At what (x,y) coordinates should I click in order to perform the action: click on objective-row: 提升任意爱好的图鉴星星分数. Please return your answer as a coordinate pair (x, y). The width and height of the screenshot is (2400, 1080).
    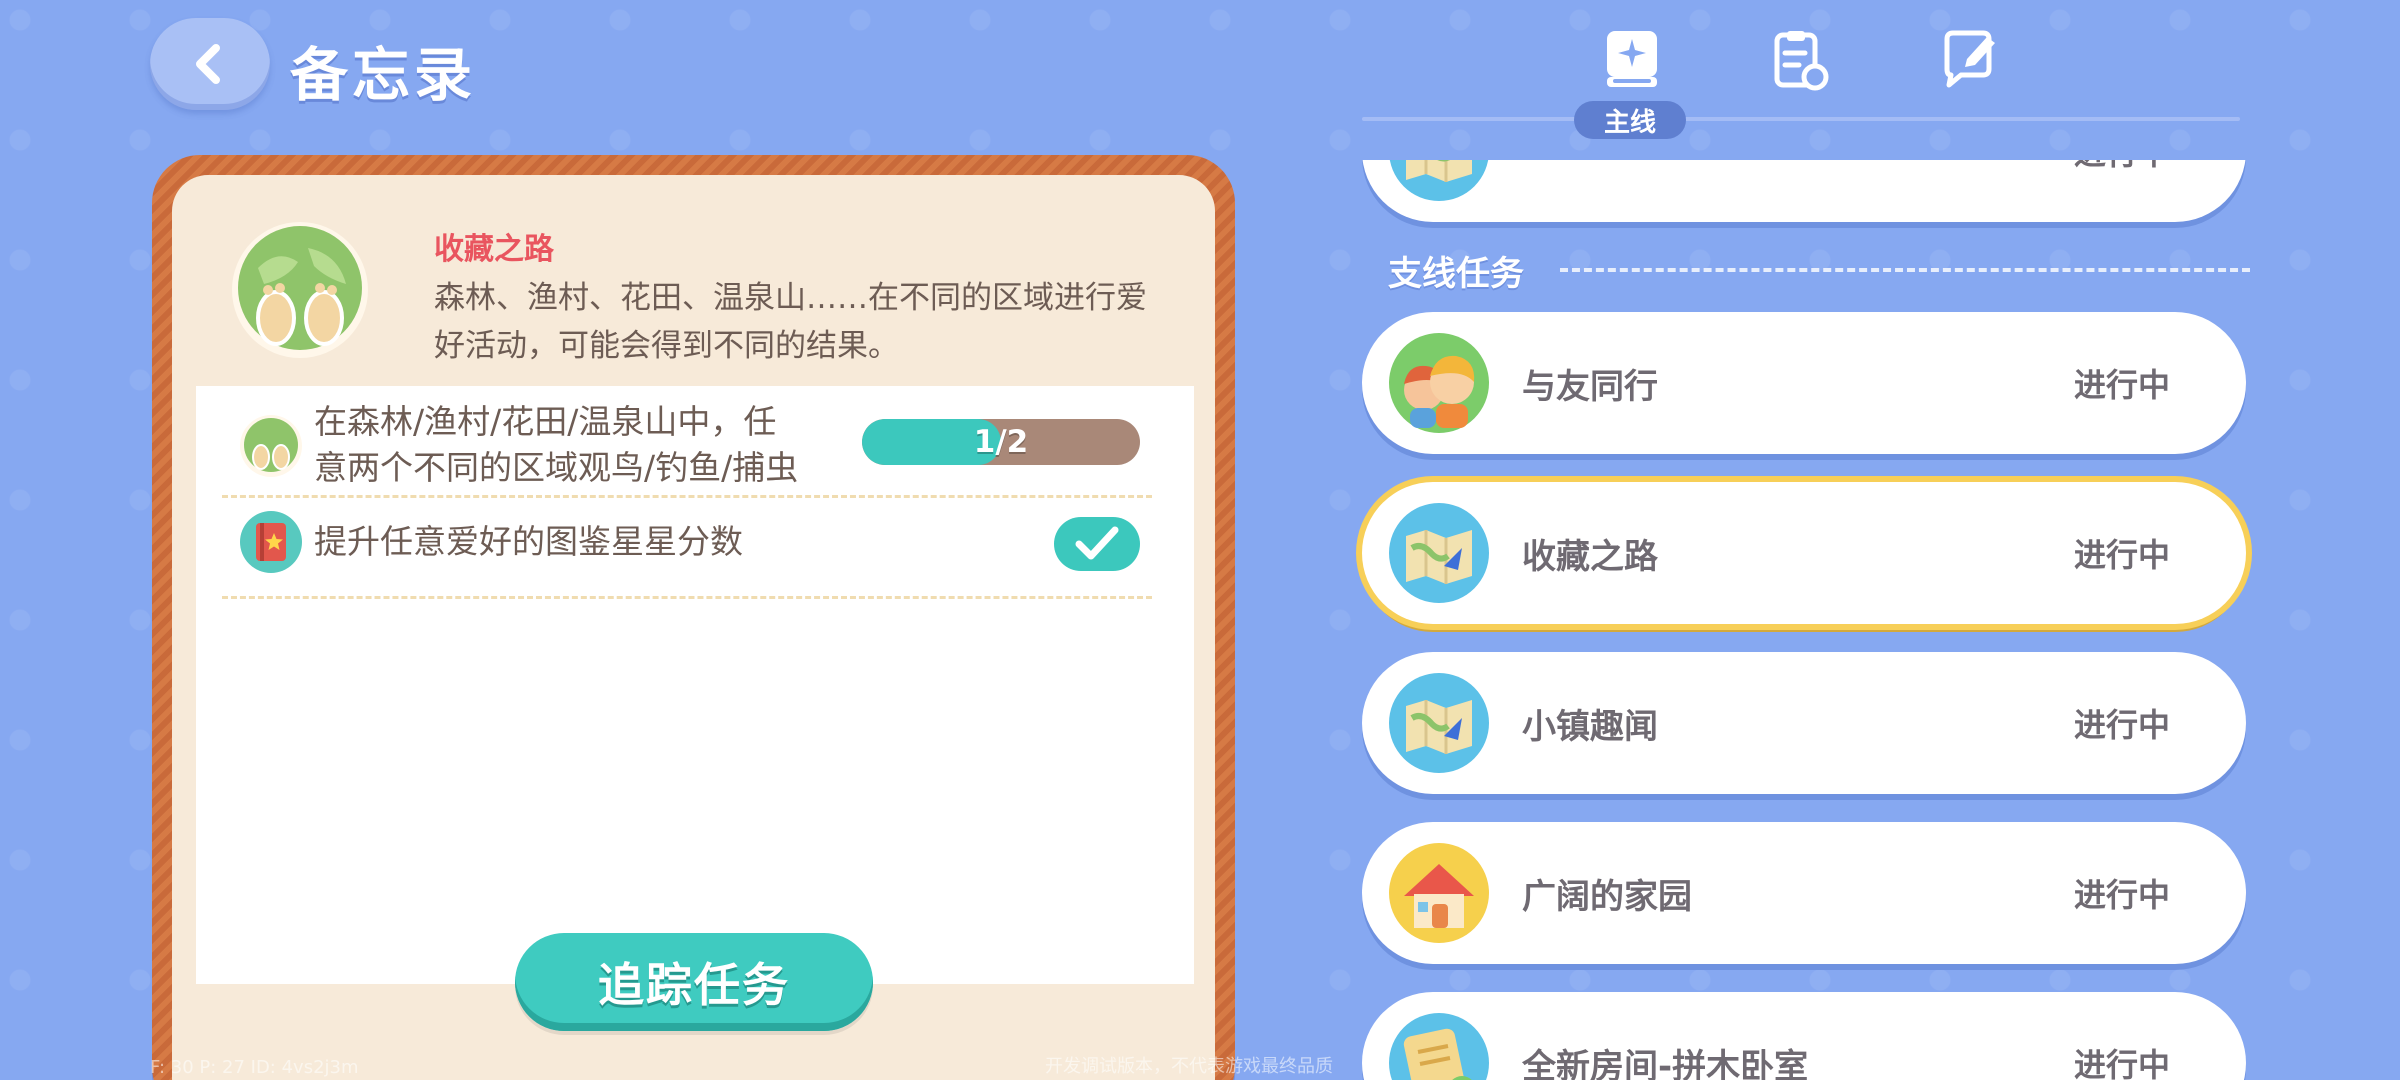
    Looking at the image, I should click on (687, 551).